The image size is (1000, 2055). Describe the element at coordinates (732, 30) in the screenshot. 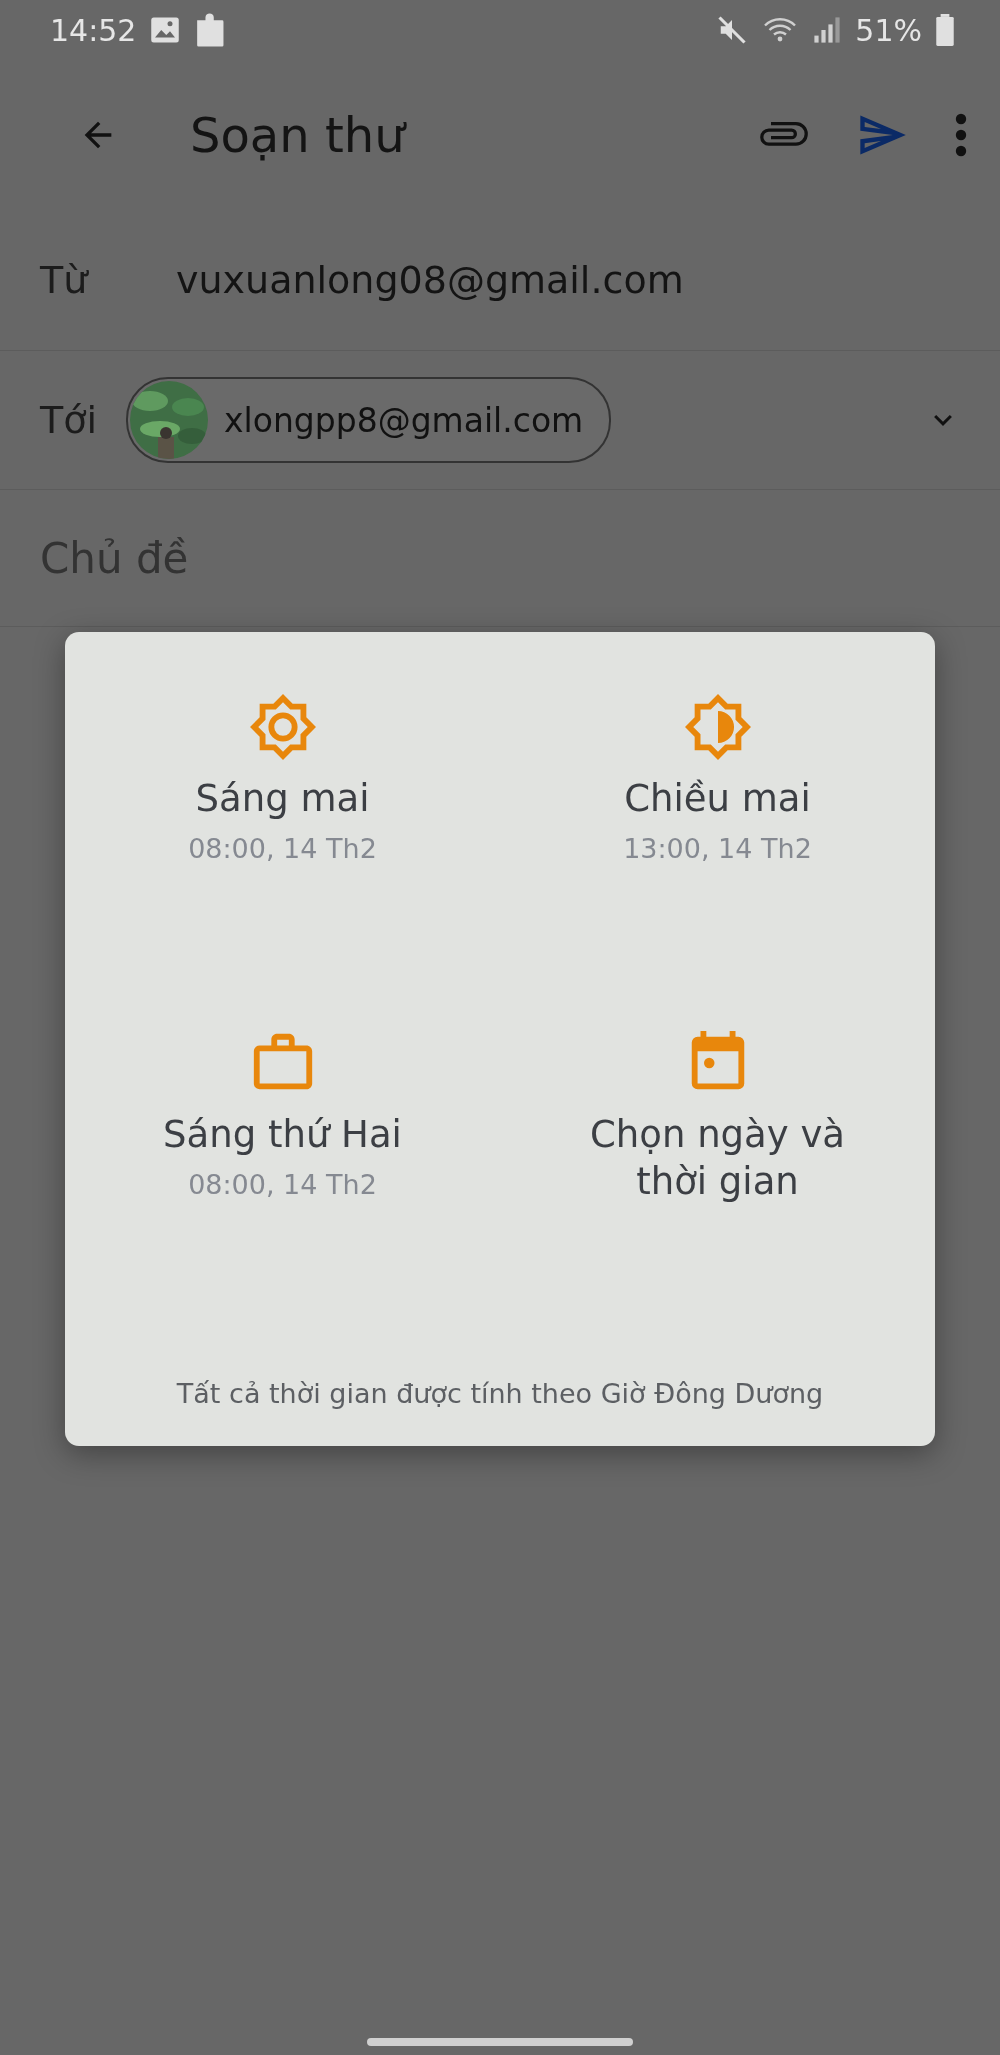

I see `mute-icon` at that location.